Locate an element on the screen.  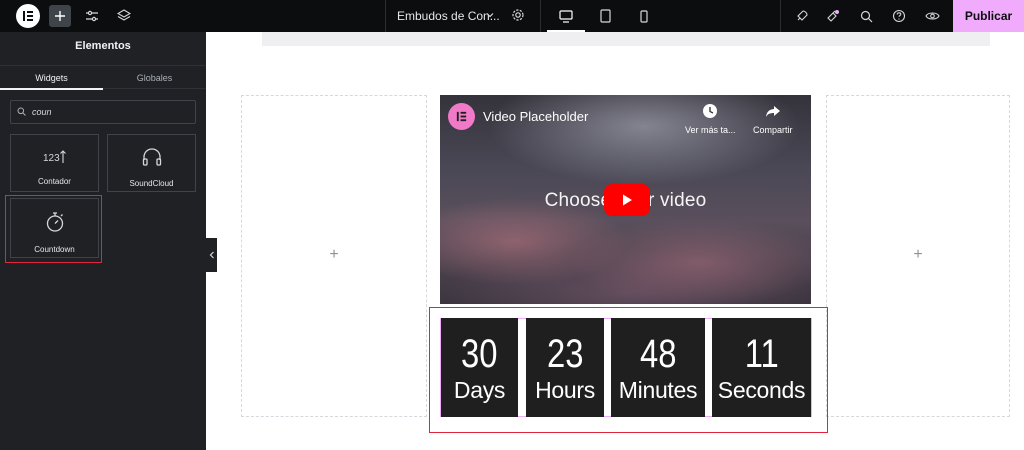
countdown-label: Seconds is located at coordinates (761, 390).